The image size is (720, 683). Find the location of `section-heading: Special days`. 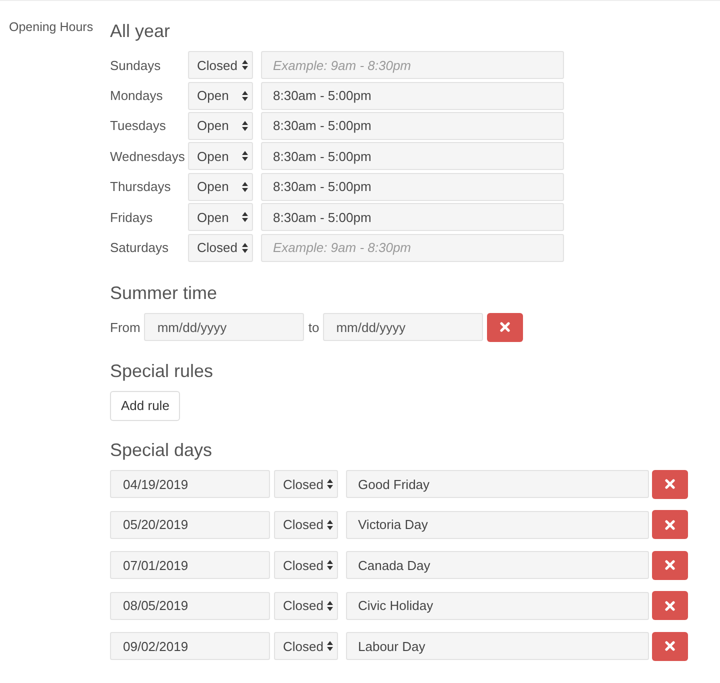

section-heading: Special days is located at coordinates (162, 449).